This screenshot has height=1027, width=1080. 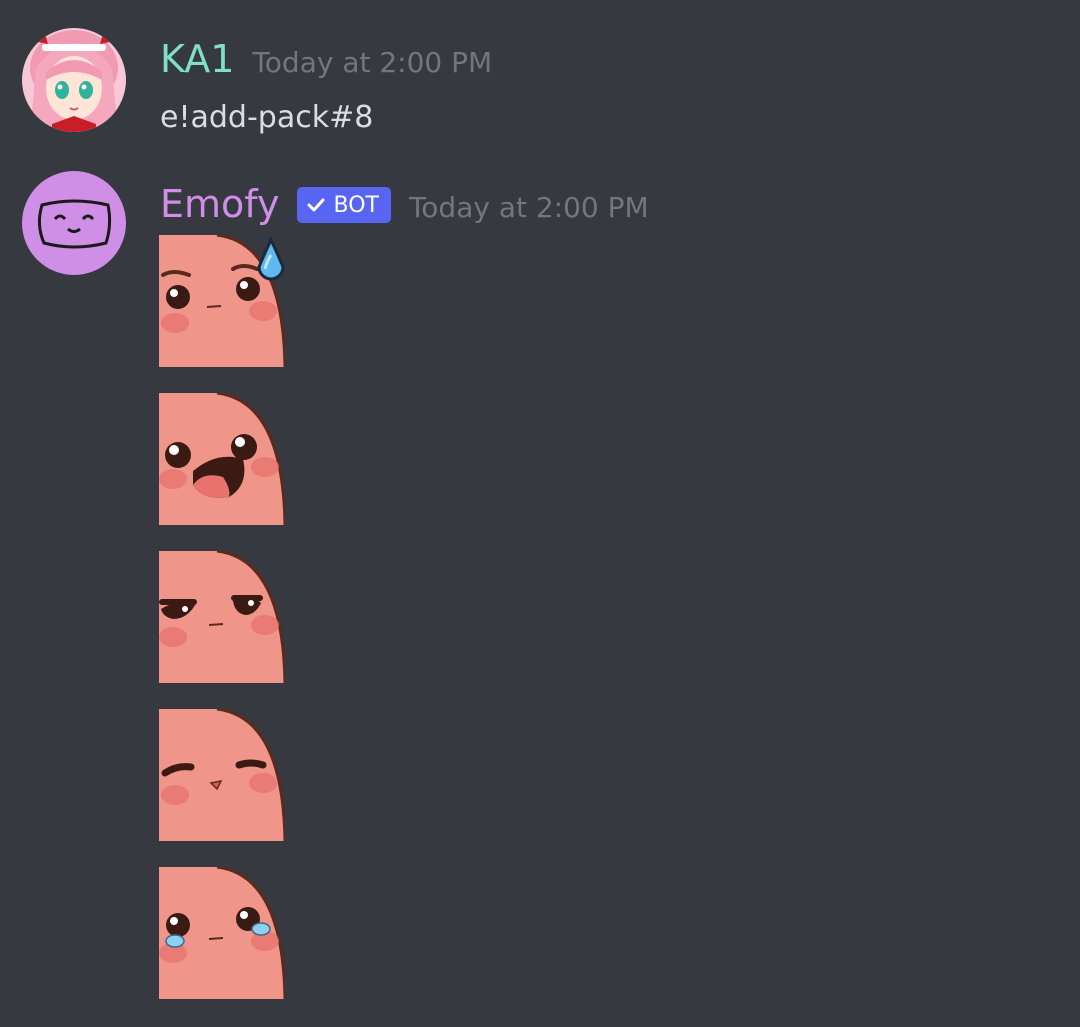 I want to click on message-ka1: KA1 Today at 2:00 PM e!add-pack#8, so click(x=540, y=75).